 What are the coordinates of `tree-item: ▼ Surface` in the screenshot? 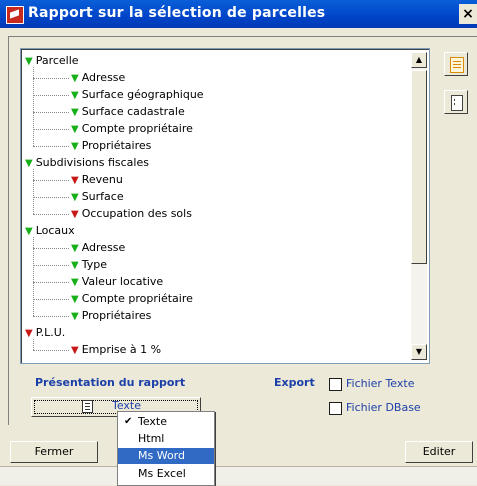 It's located at (97, 197).